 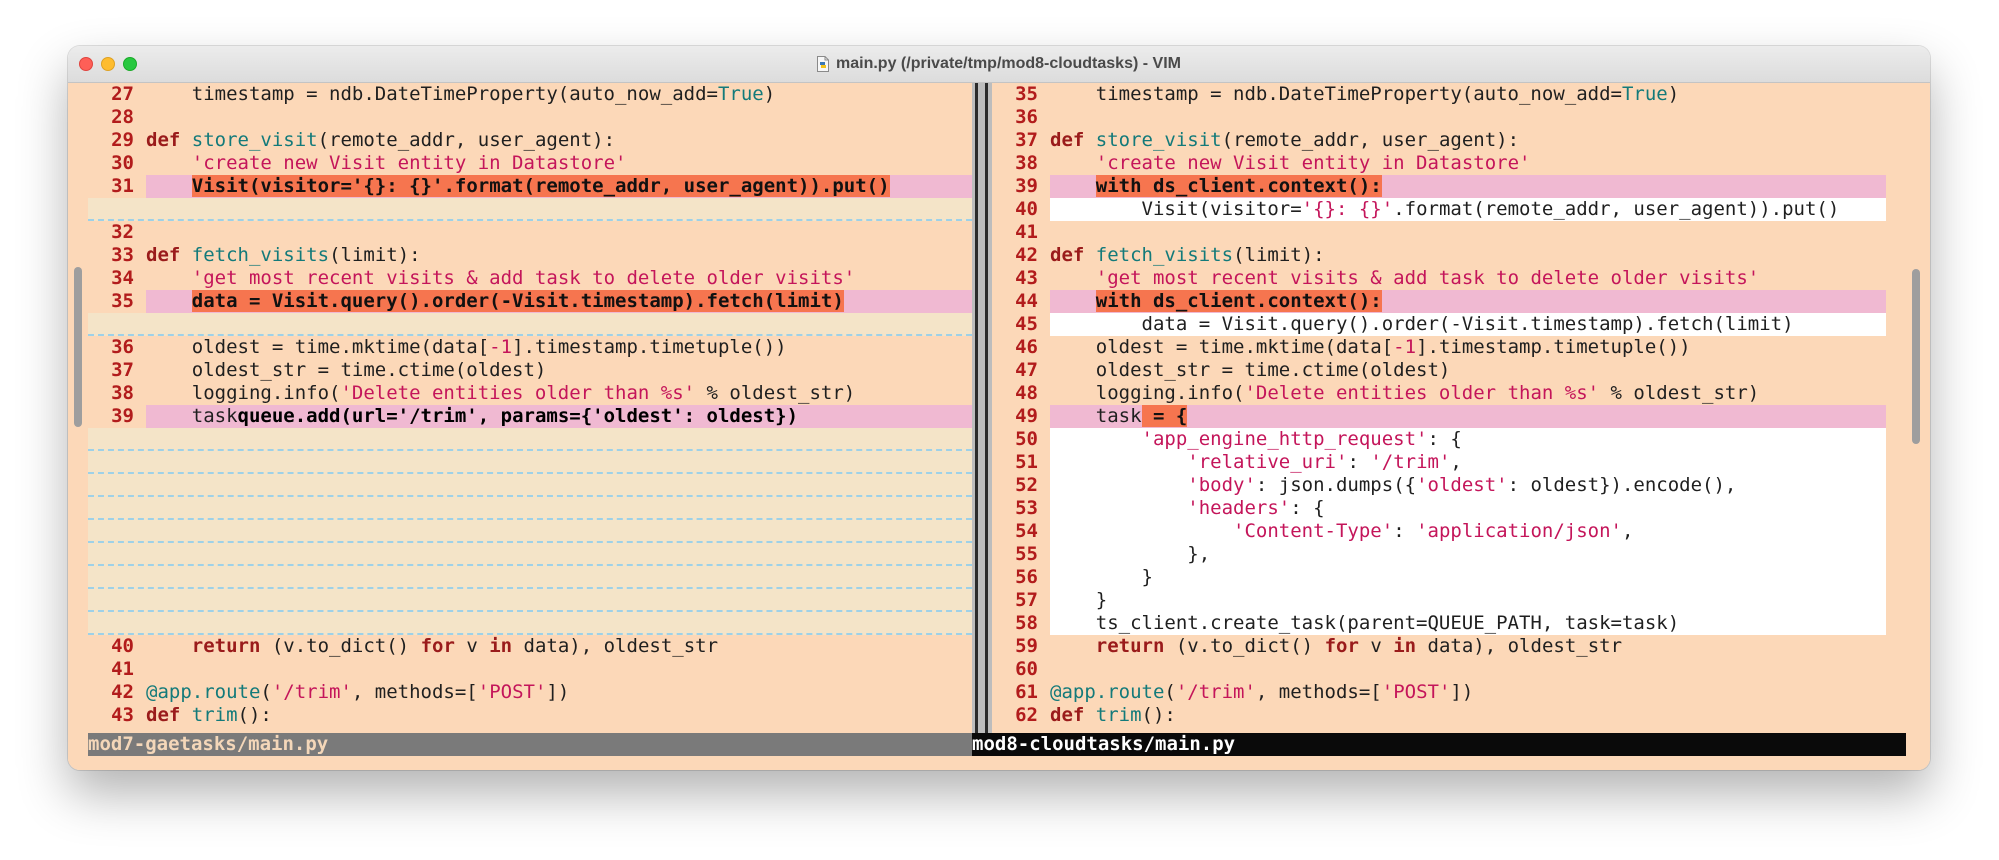 What do you see at coordinates (982, 408) in the screenshot?
I see `vertical-split-divider` at bounding box center [982, 408].